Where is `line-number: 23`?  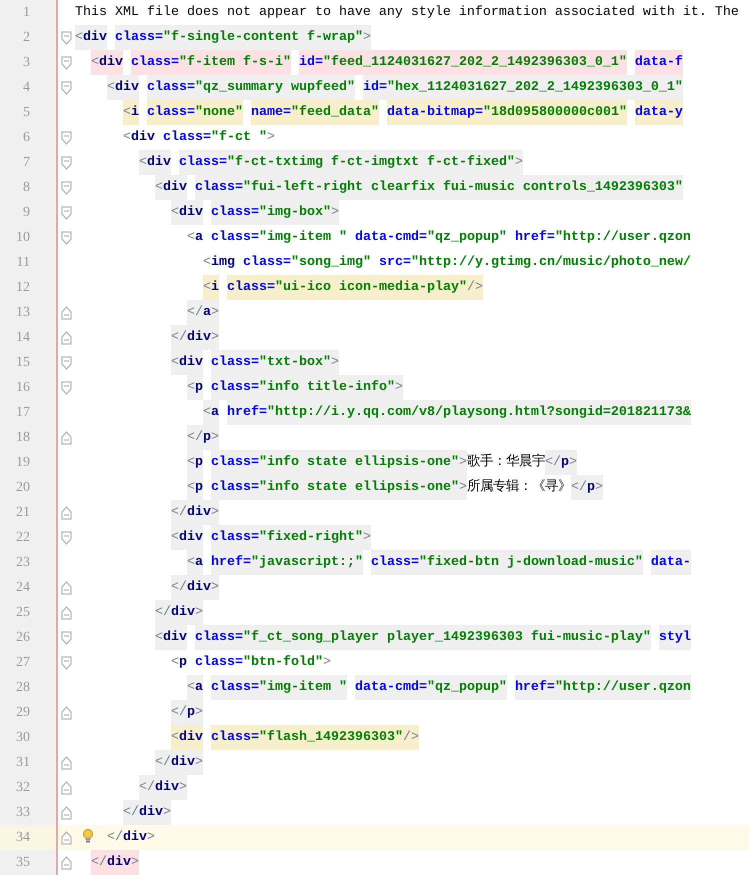
line-number: 23 is located at coordinates (28, 562).